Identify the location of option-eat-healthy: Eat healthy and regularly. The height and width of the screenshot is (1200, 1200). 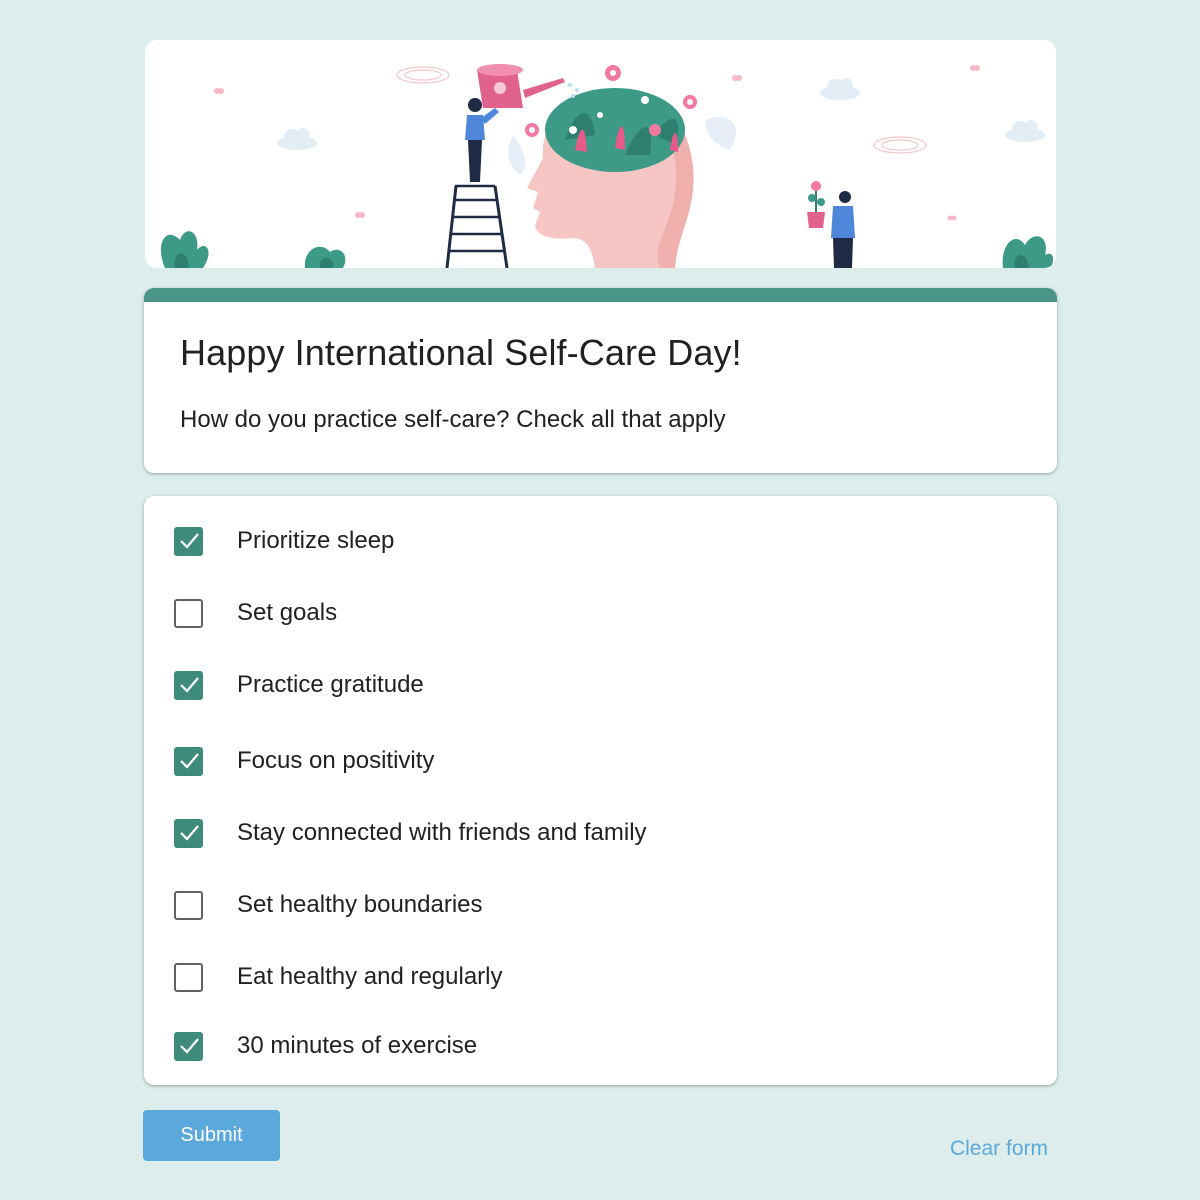
(524, 977).